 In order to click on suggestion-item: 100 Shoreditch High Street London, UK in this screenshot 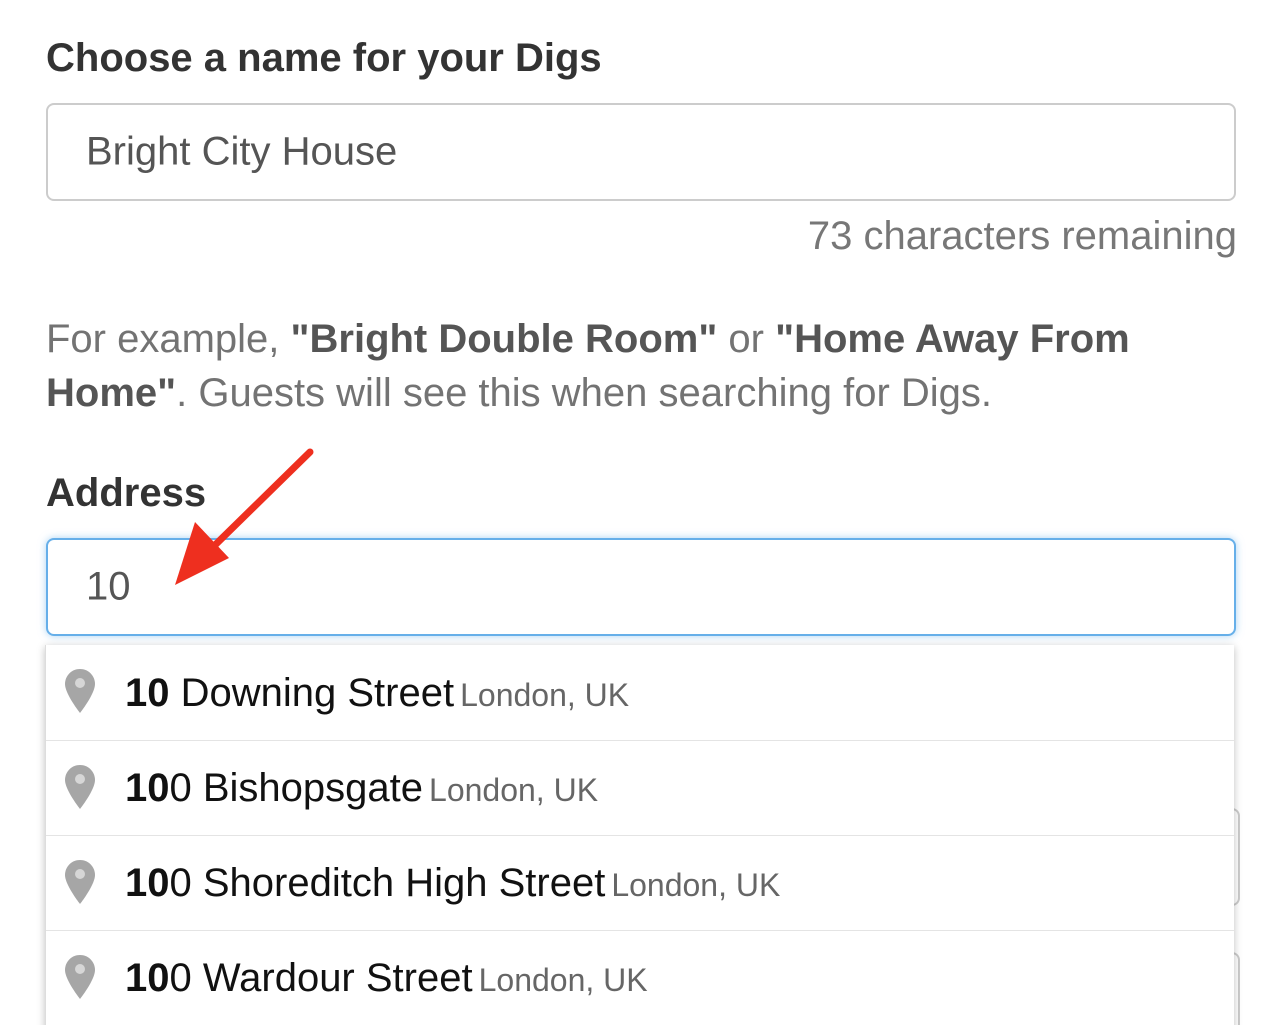, I will do `click(640, 882)`.